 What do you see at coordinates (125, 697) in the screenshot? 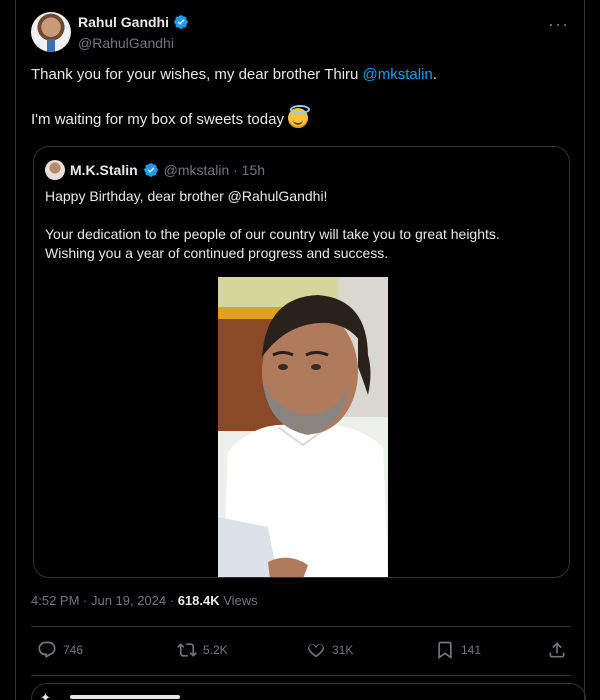
I see `composer-placeholder-bar` at bounding box center [125, 697].